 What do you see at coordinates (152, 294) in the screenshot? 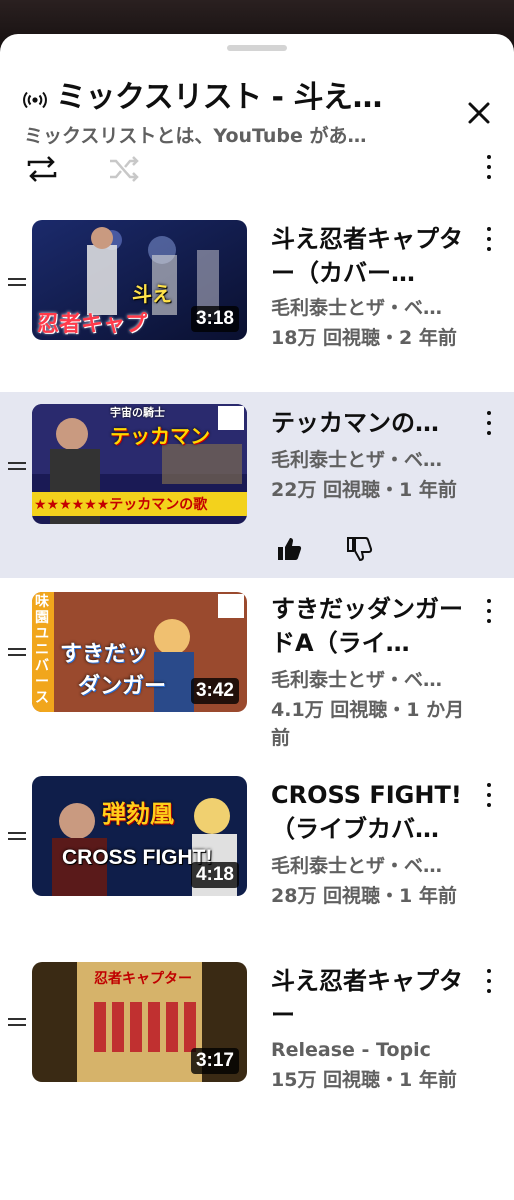
I see `thumbnail-caption: 斗え` at bounding box center [152, 294].